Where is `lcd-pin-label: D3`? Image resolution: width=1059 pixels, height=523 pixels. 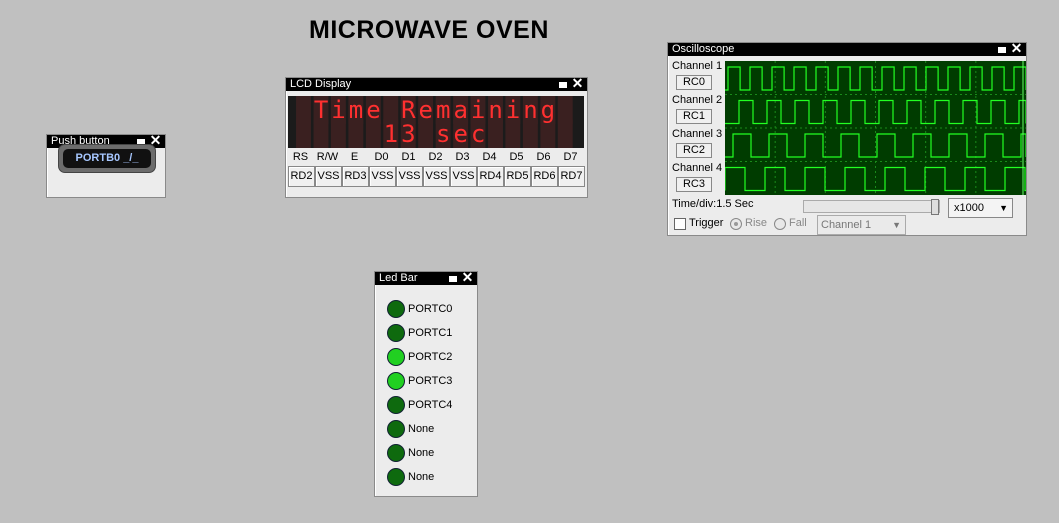 lcd-pin-label: D3 is located at coordinates (462, 157).